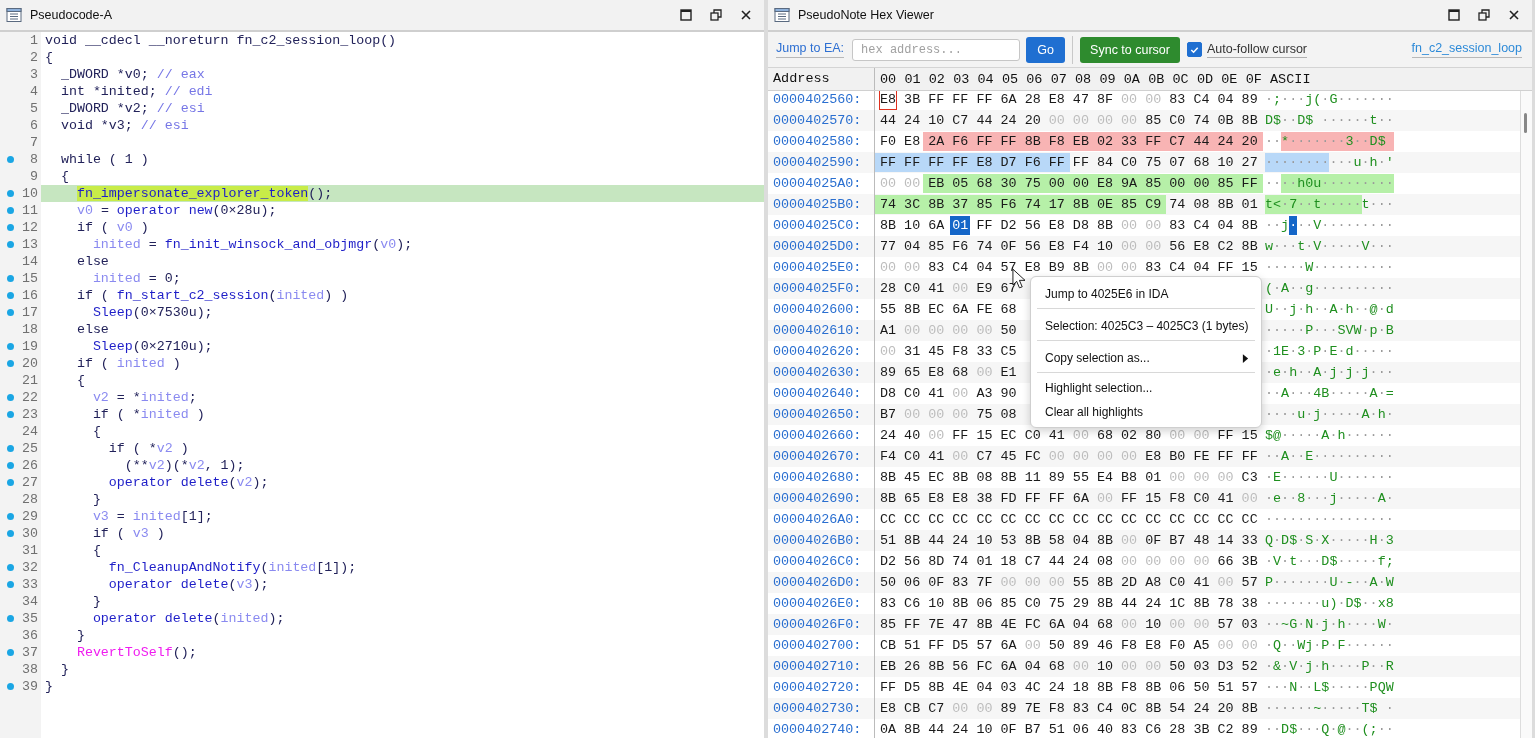  I want to click on row-address: 0000402680:, so click(817, 477).